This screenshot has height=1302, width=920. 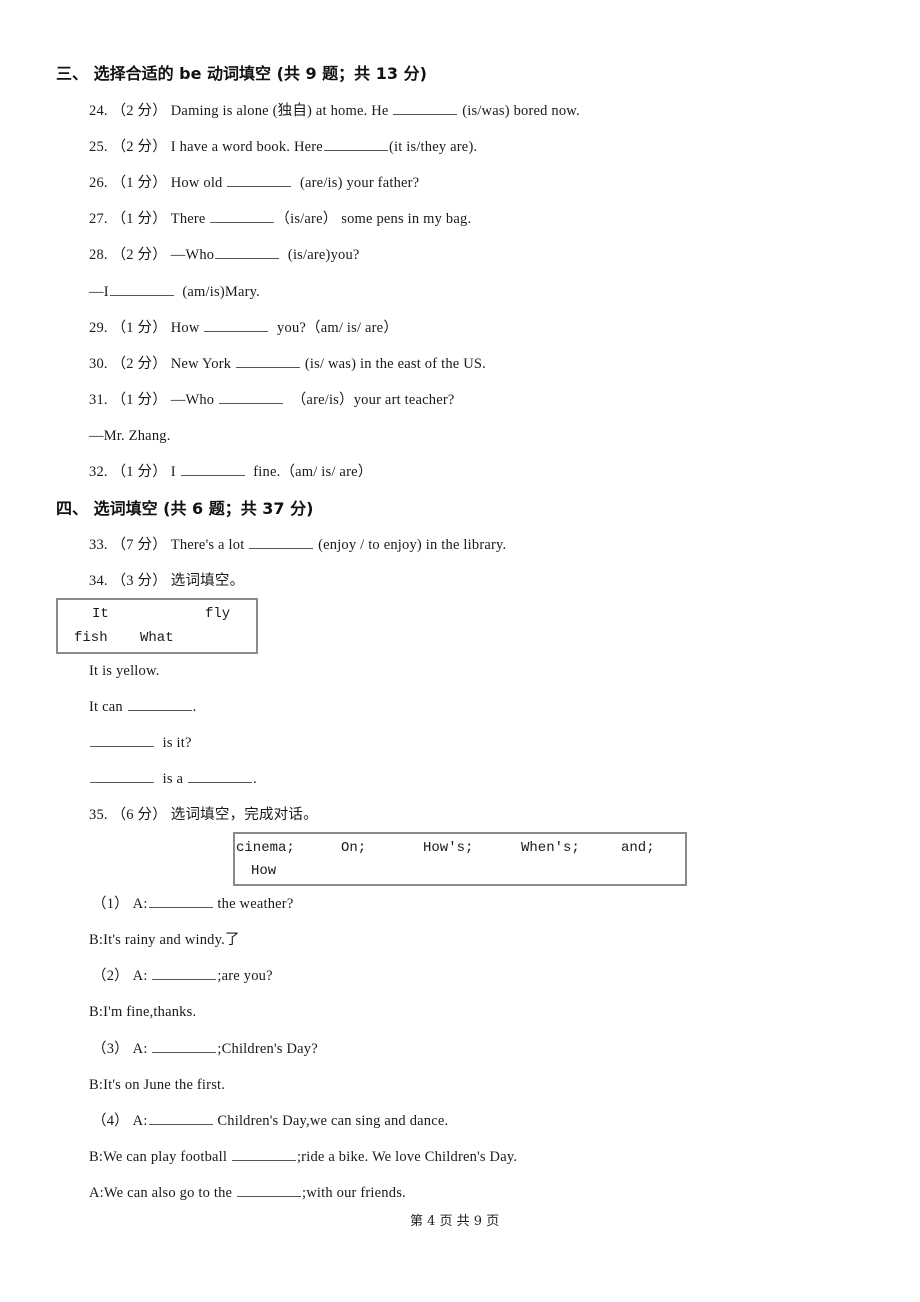 I want to click on question-text: There's a lot, so click(x=209, y=545).